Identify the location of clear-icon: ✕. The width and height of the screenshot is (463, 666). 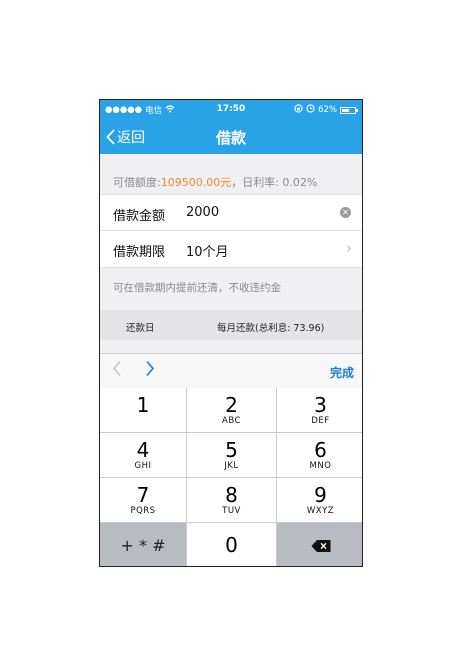
(345, 212).